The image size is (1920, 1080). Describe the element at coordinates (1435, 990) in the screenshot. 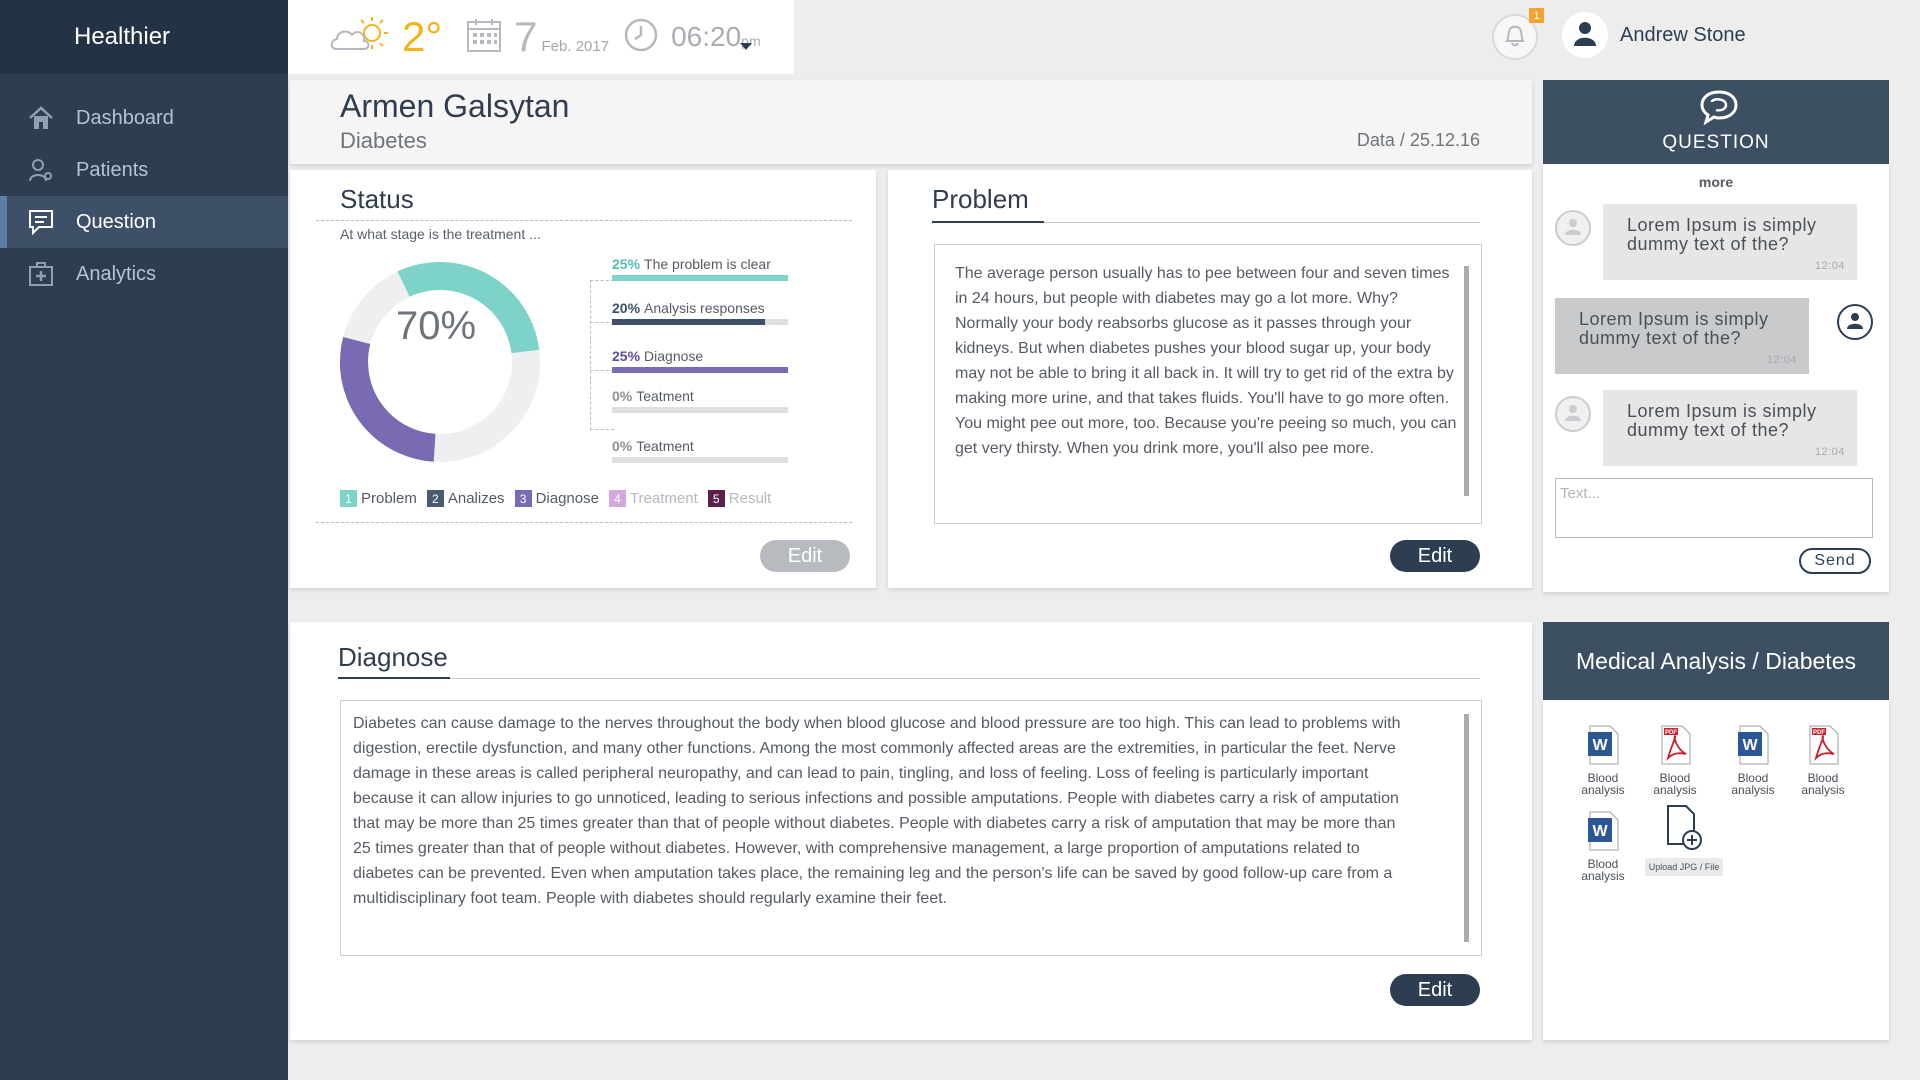

I see `diagnose-edit-button: Edit` at that location.